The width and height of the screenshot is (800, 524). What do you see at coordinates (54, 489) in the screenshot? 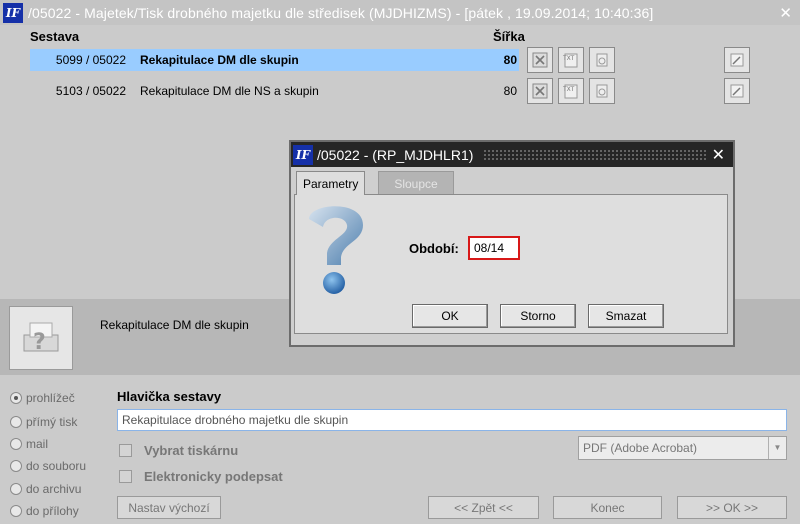
I see `radio-label: do archivu` at bounding box center [54, 489].